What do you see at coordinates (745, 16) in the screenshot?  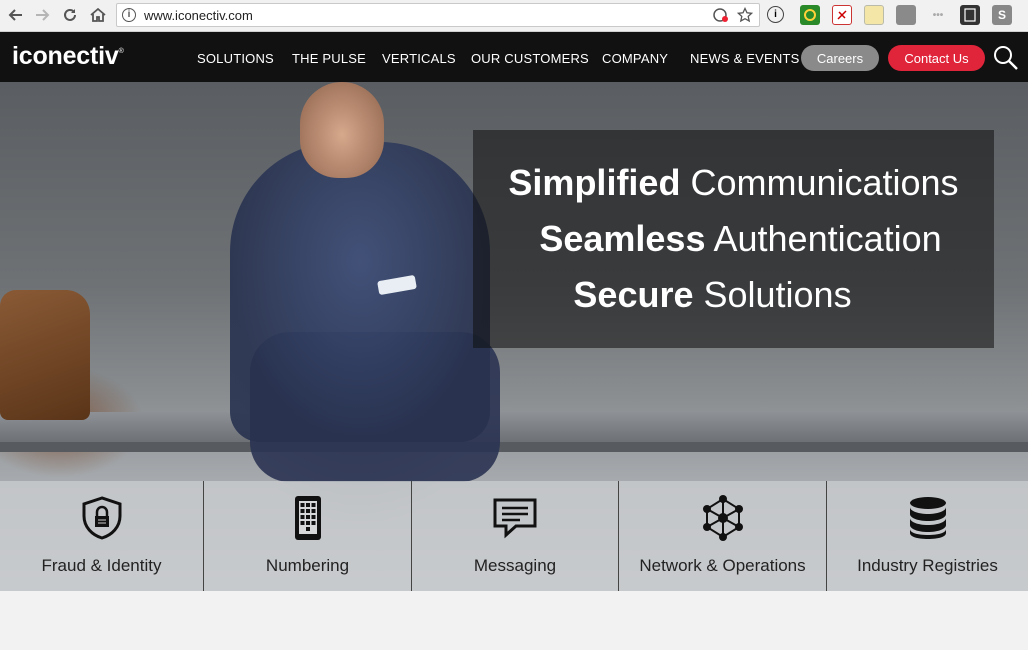 I see `bookmark-star-icon` at bounding box center [745, 16].